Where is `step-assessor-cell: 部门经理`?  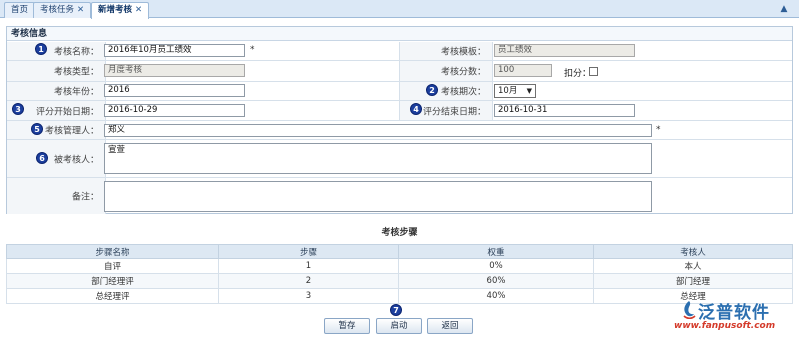
step-assessor-cell: 部门经理 is located at coordinates (693, 281).